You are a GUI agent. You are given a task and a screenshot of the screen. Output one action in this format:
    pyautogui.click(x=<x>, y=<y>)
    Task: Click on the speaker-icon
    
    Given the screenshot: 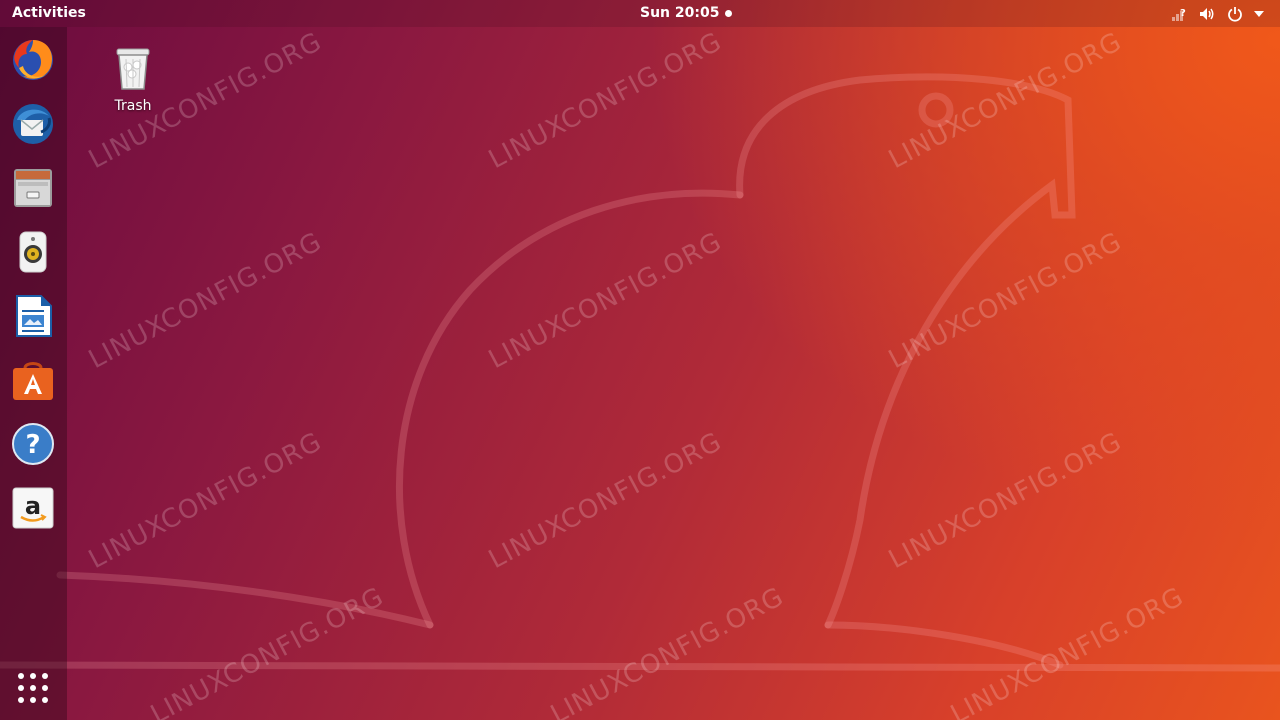 What is the action you would take?
    pyautogui.click(x=33, y=252)
    